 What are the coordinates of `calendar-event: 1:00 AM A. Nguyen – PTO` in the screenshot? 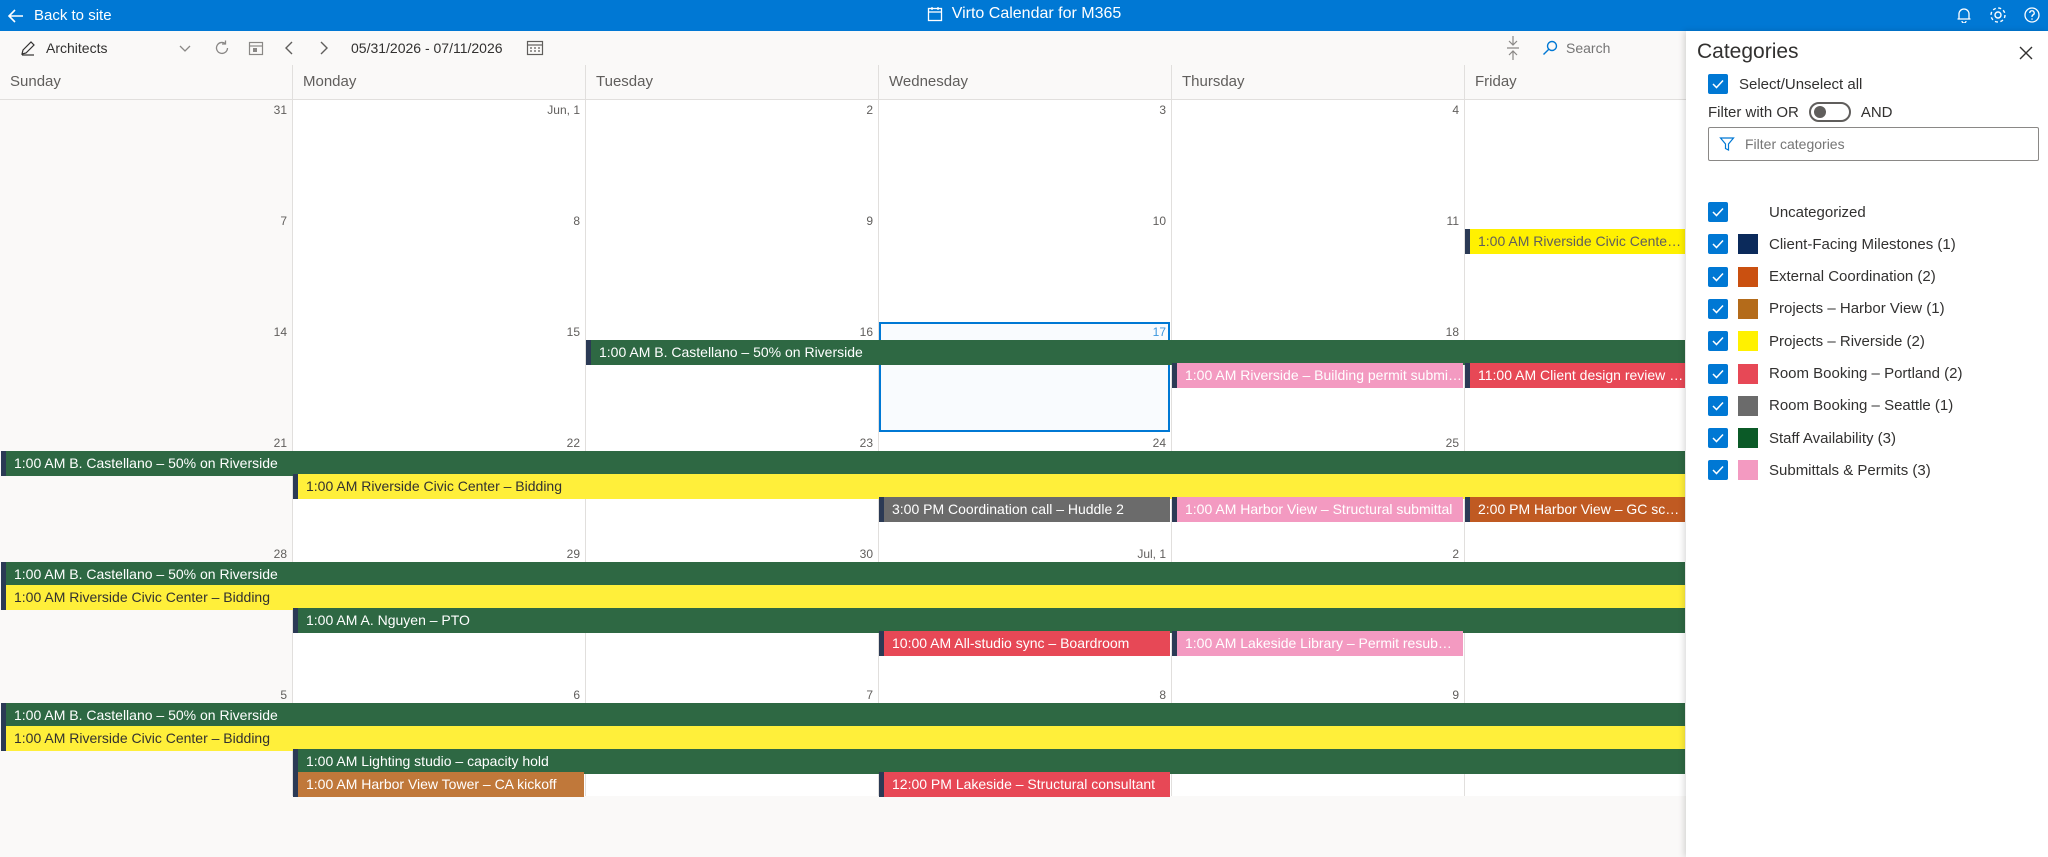 It's located at (989, 620).